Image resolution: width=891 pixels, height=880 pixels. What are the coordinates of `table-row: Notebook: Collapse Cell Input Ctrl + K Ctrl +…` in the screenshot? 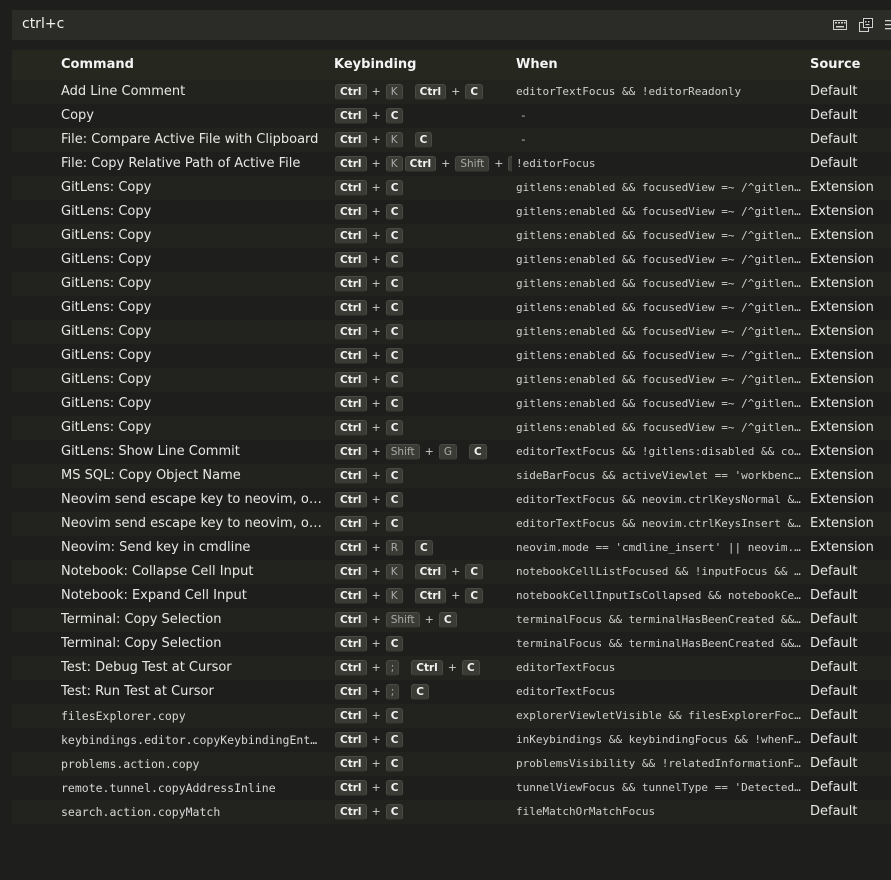 It's located at (451, 572).